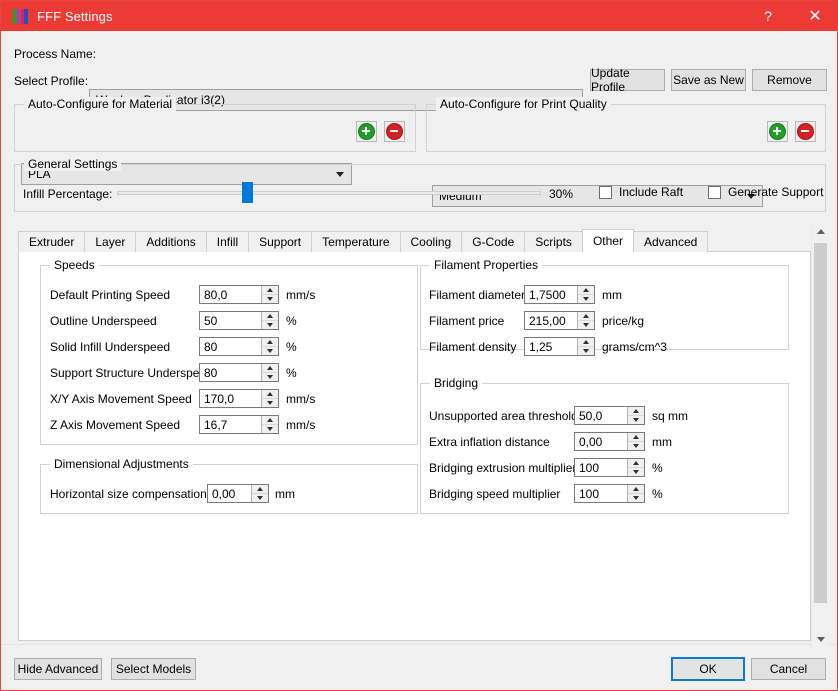 The width and height of the screenshot is (838, 691). I want to click on xy-axis-movement-speed-input: 170,0, so click(239, 398).